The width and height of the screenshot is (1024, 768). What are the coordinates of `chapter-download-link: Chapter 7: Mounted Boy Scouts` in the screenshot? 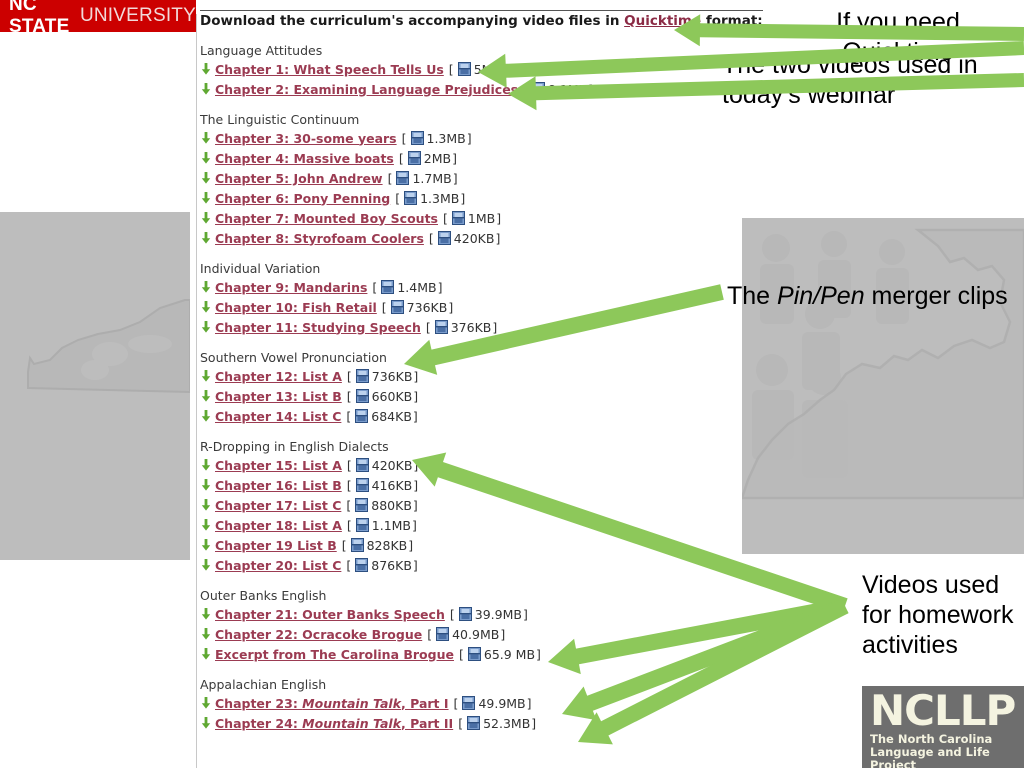 It's located at (326, 218).